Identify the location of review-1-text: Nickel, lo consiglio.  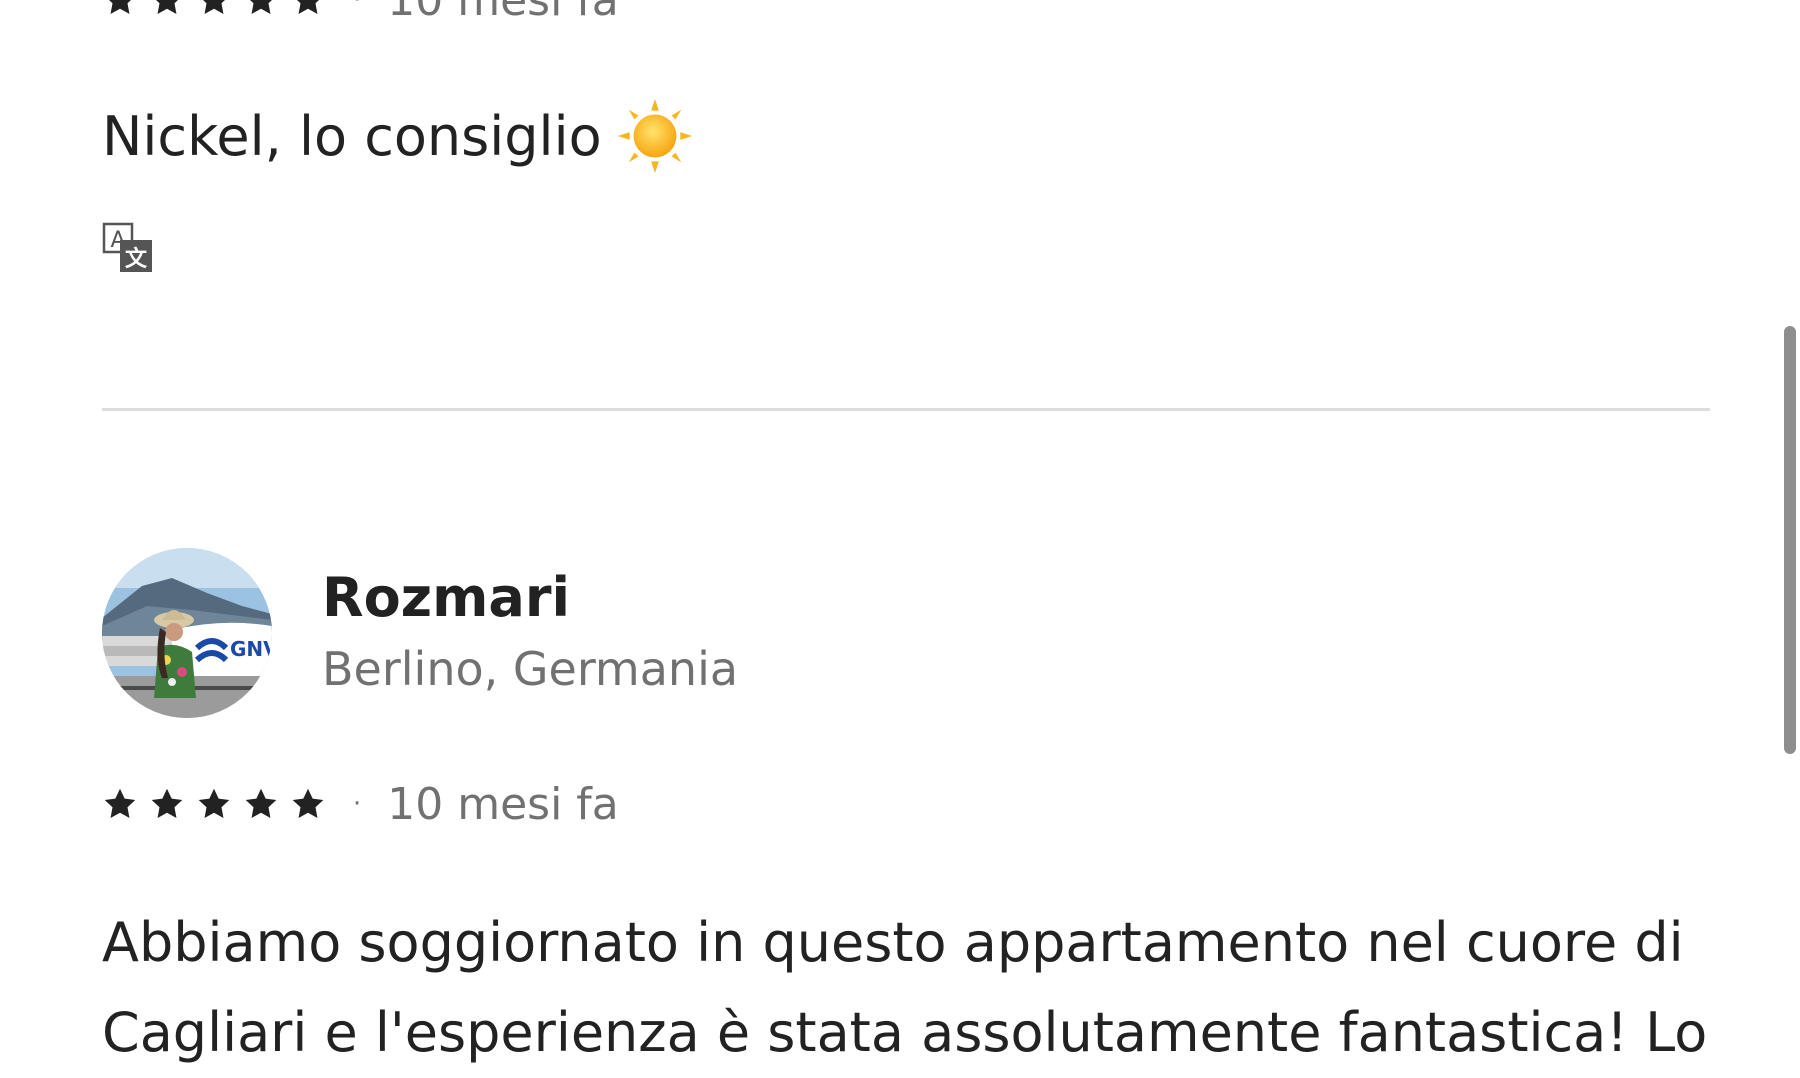
(398, 136).